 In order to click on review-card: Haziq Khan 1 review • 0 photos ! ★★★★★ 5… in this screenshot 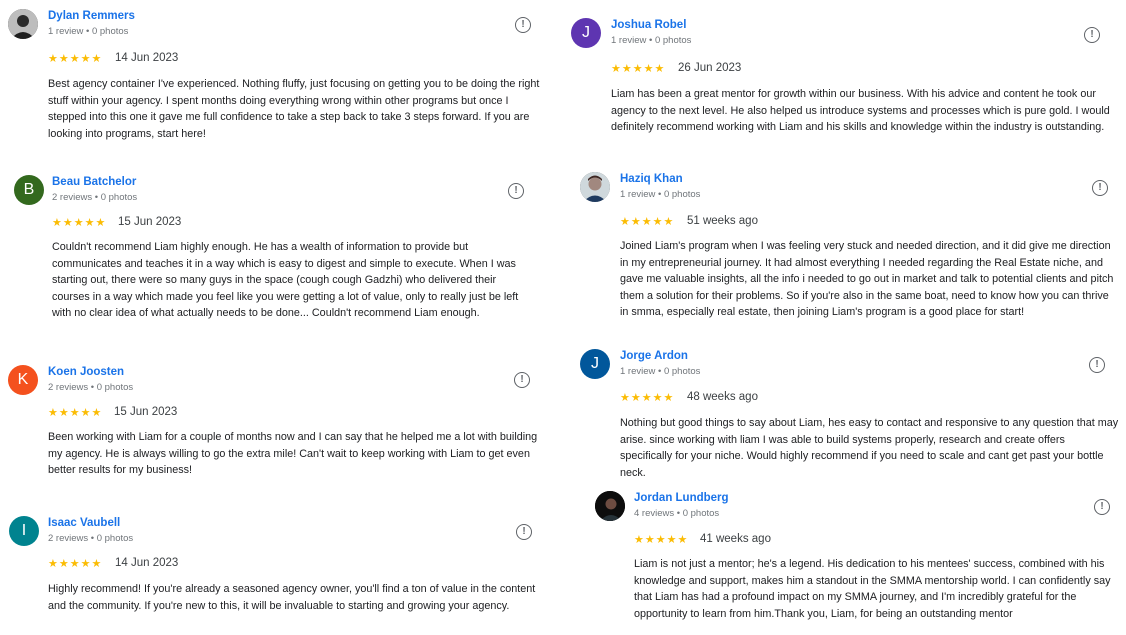, I will do `click(850, 257)`.